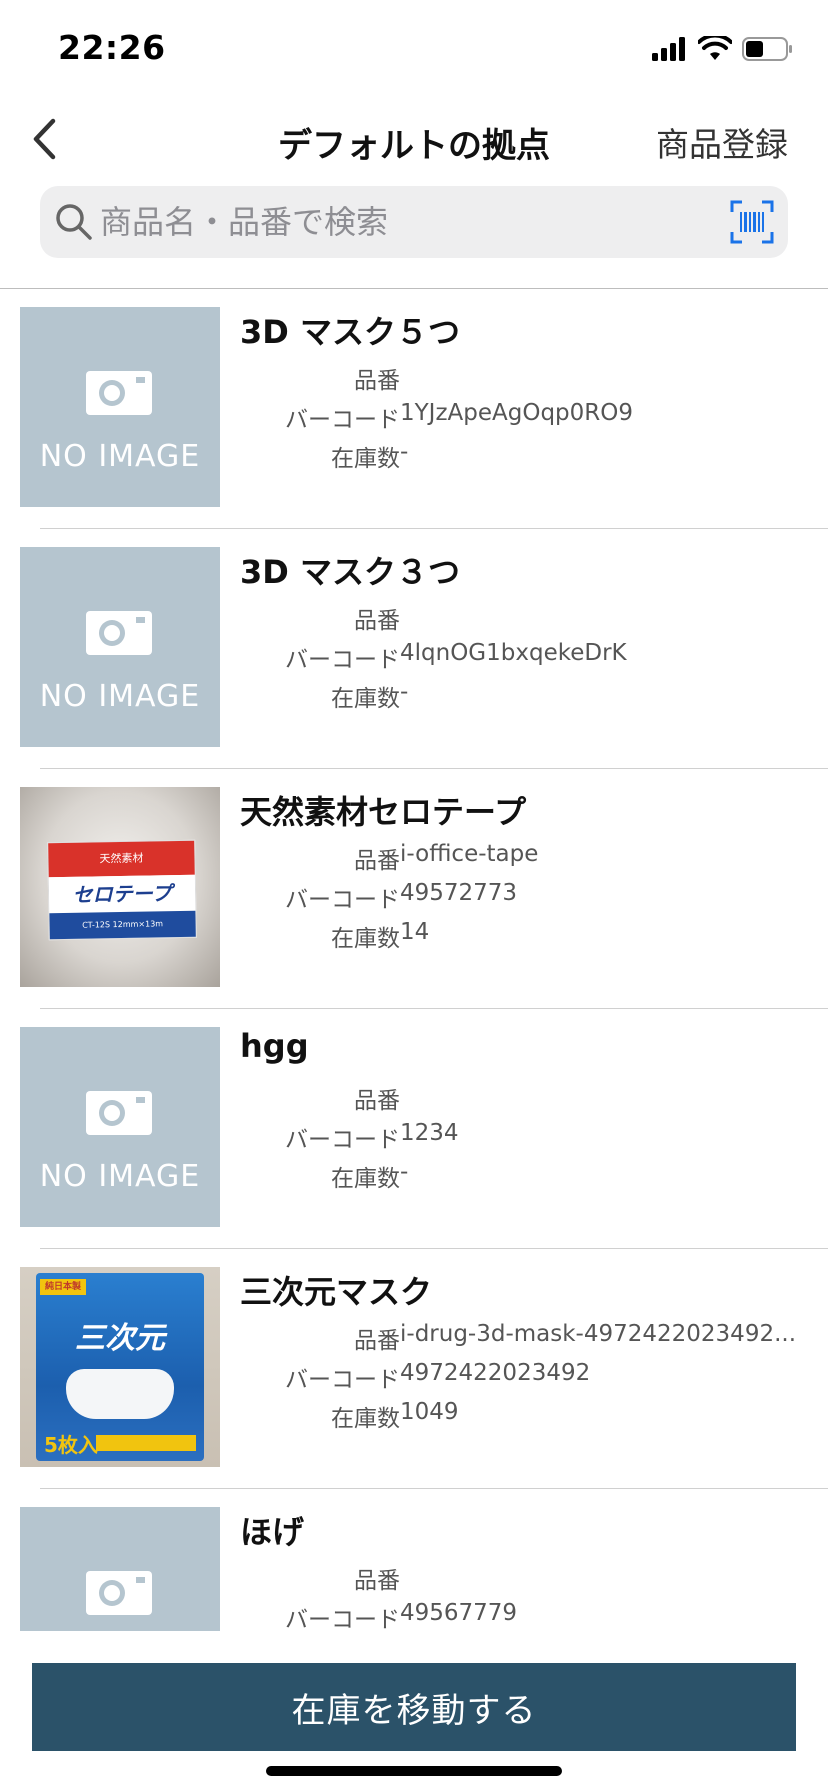  I want to click on barcode-value: 4972422023492, so click(495, 1373).